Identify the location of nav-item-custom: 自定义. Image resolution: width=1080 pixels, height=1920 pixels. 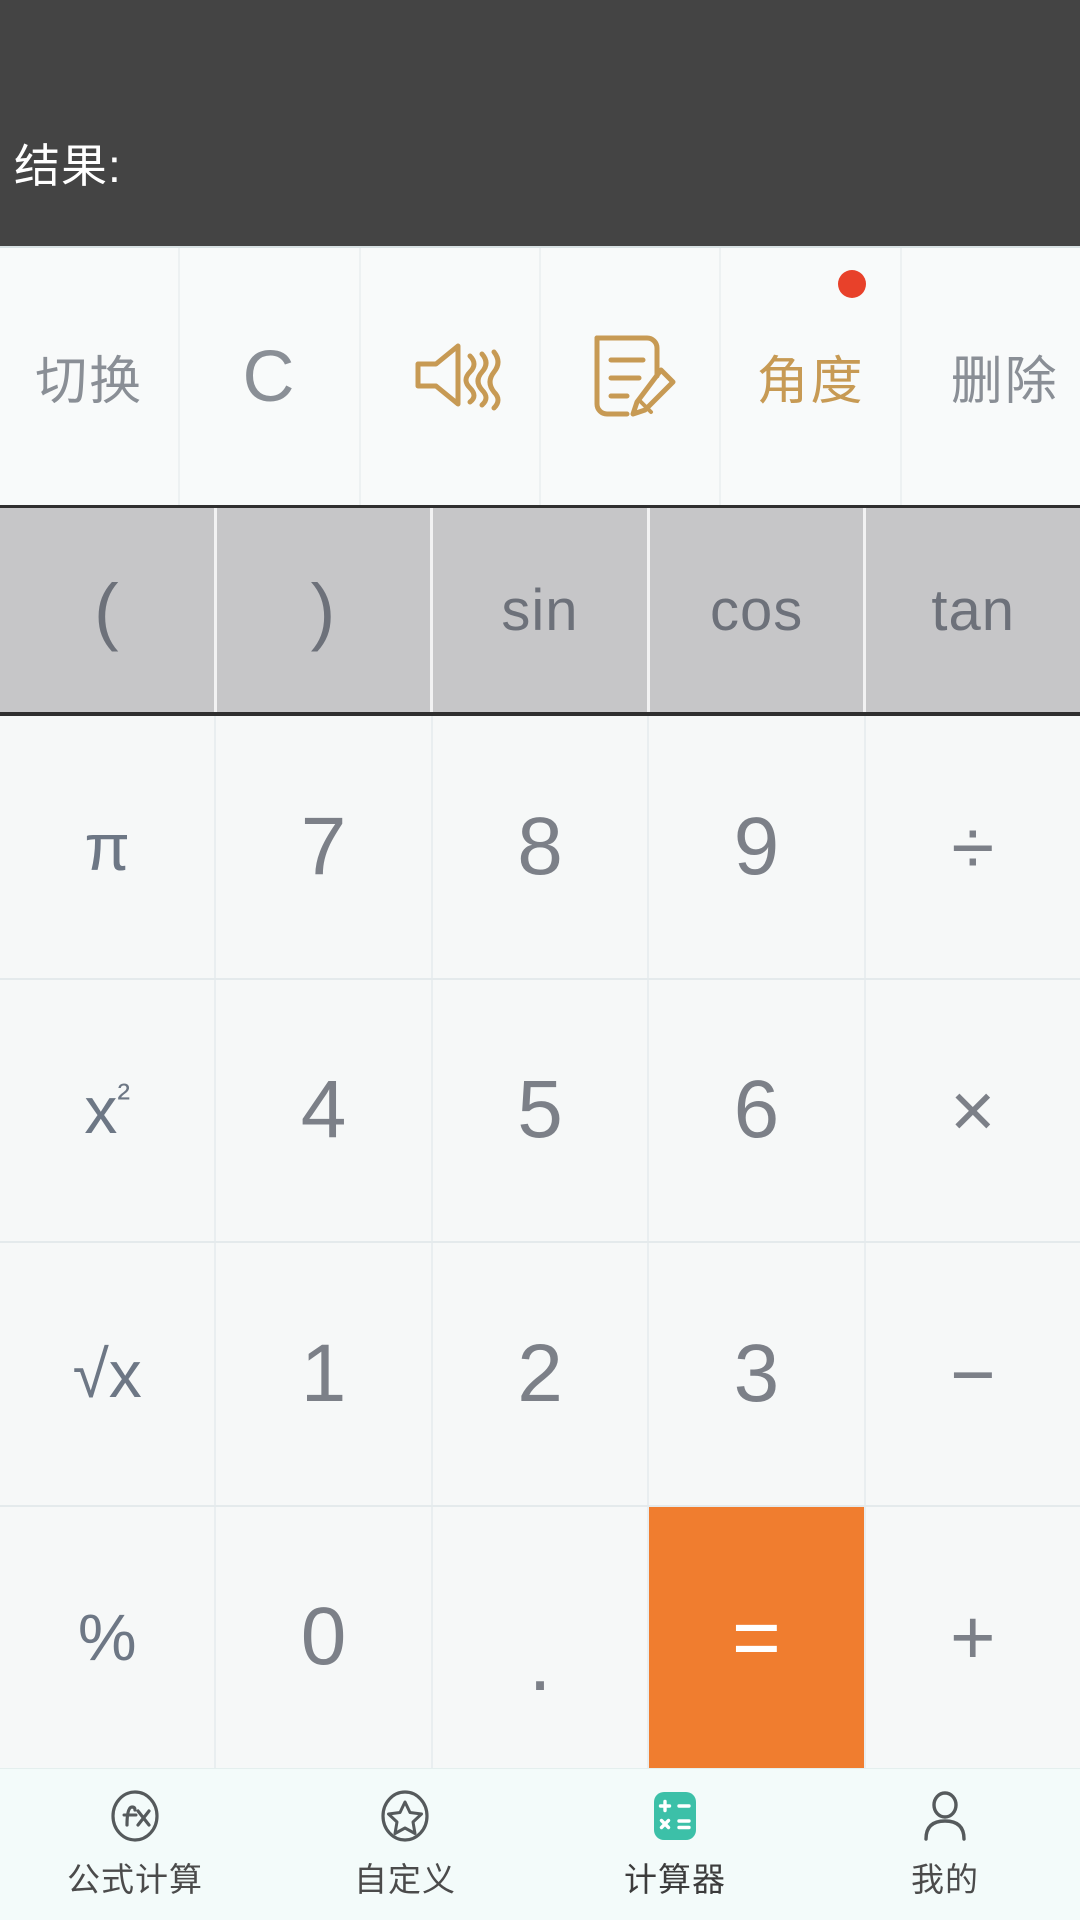
(405, 1844).